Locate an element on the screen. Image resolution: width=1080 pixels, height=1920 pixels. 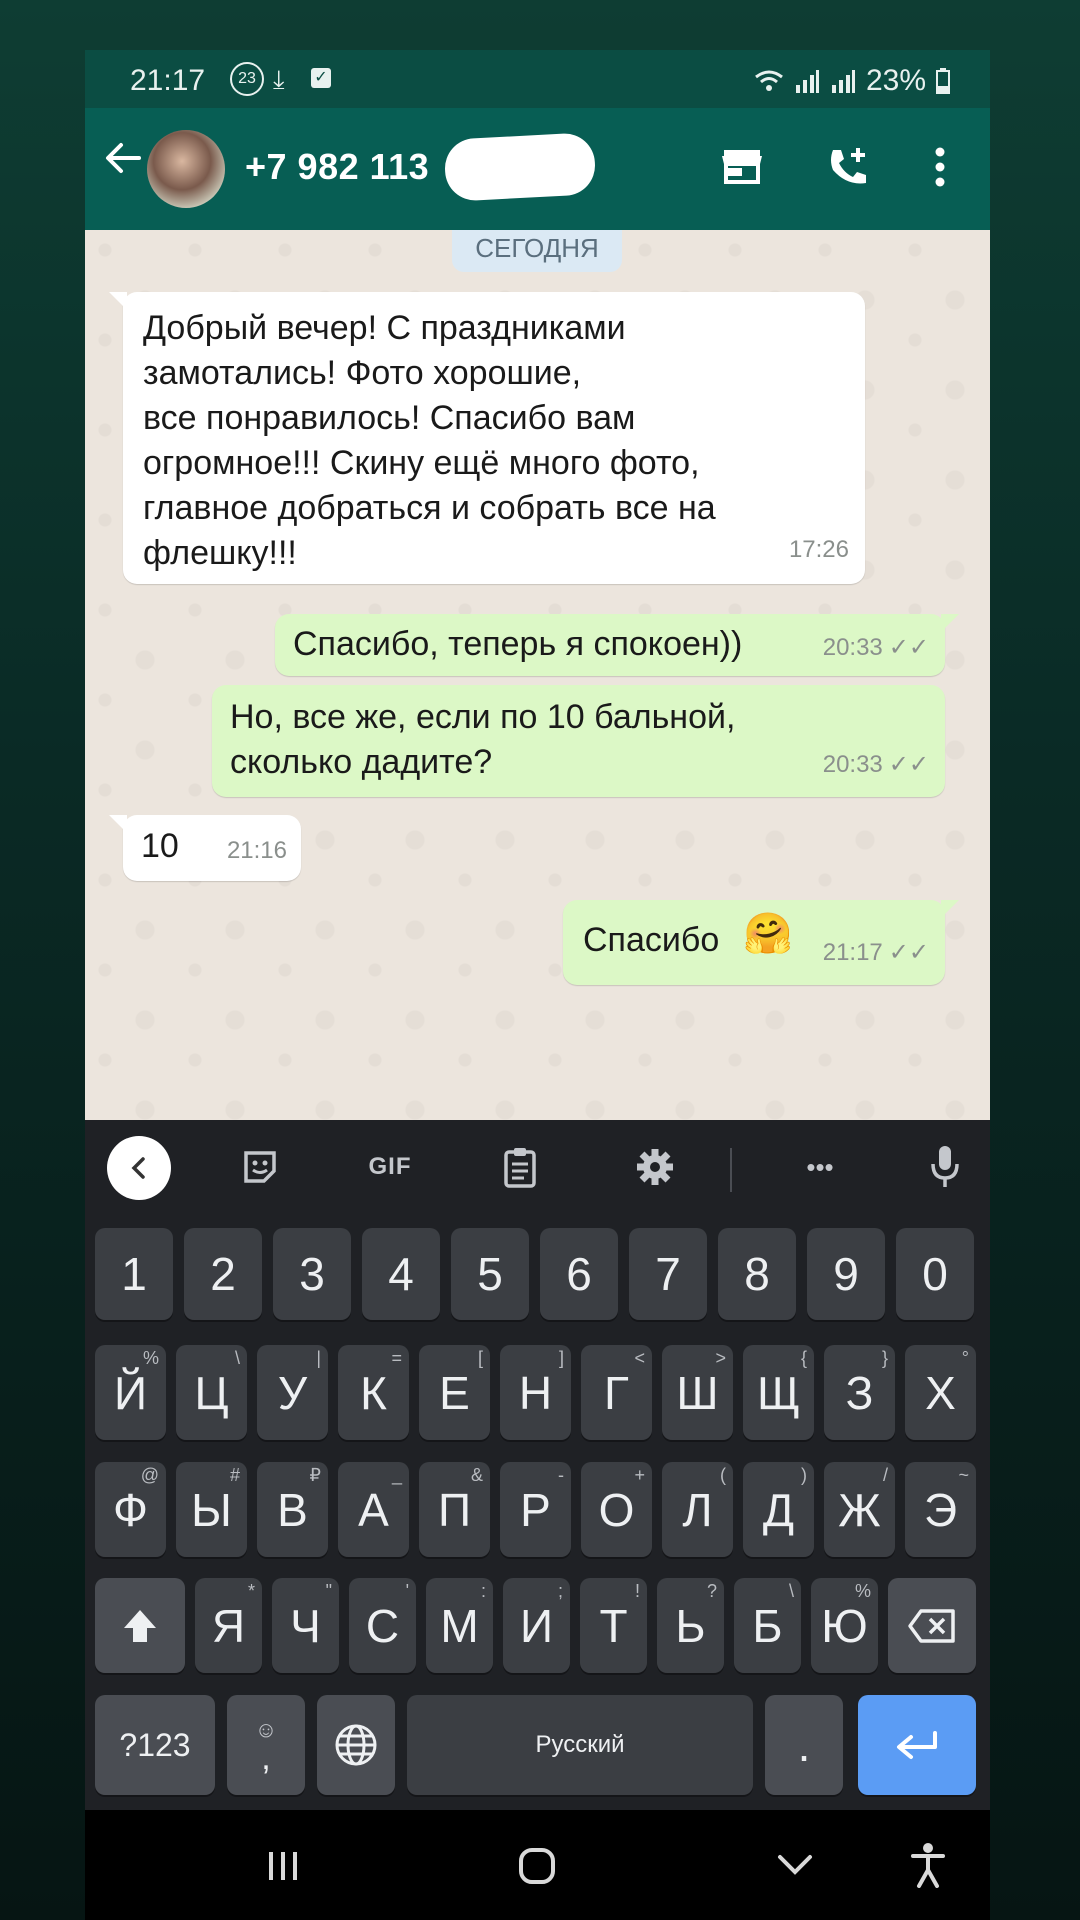
key-letter: Ш > is located at coordinates (697, 1392).